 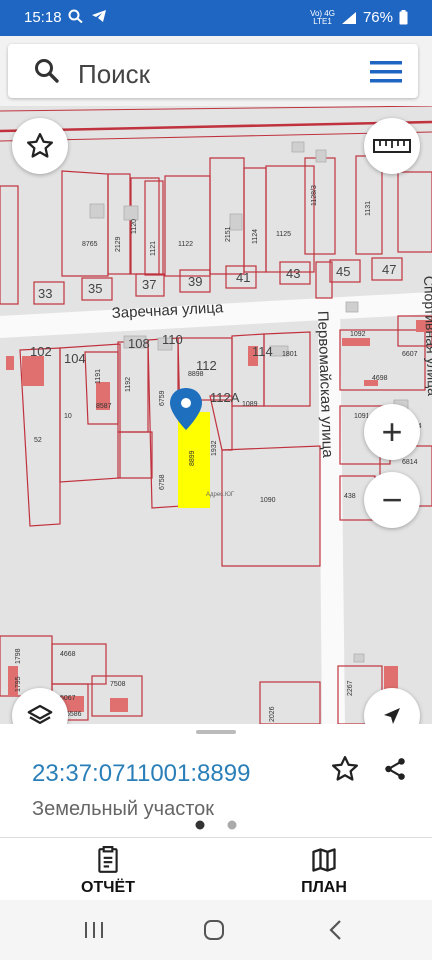 I want to click on parcel-label: 1191, so click(x=98, y=376).